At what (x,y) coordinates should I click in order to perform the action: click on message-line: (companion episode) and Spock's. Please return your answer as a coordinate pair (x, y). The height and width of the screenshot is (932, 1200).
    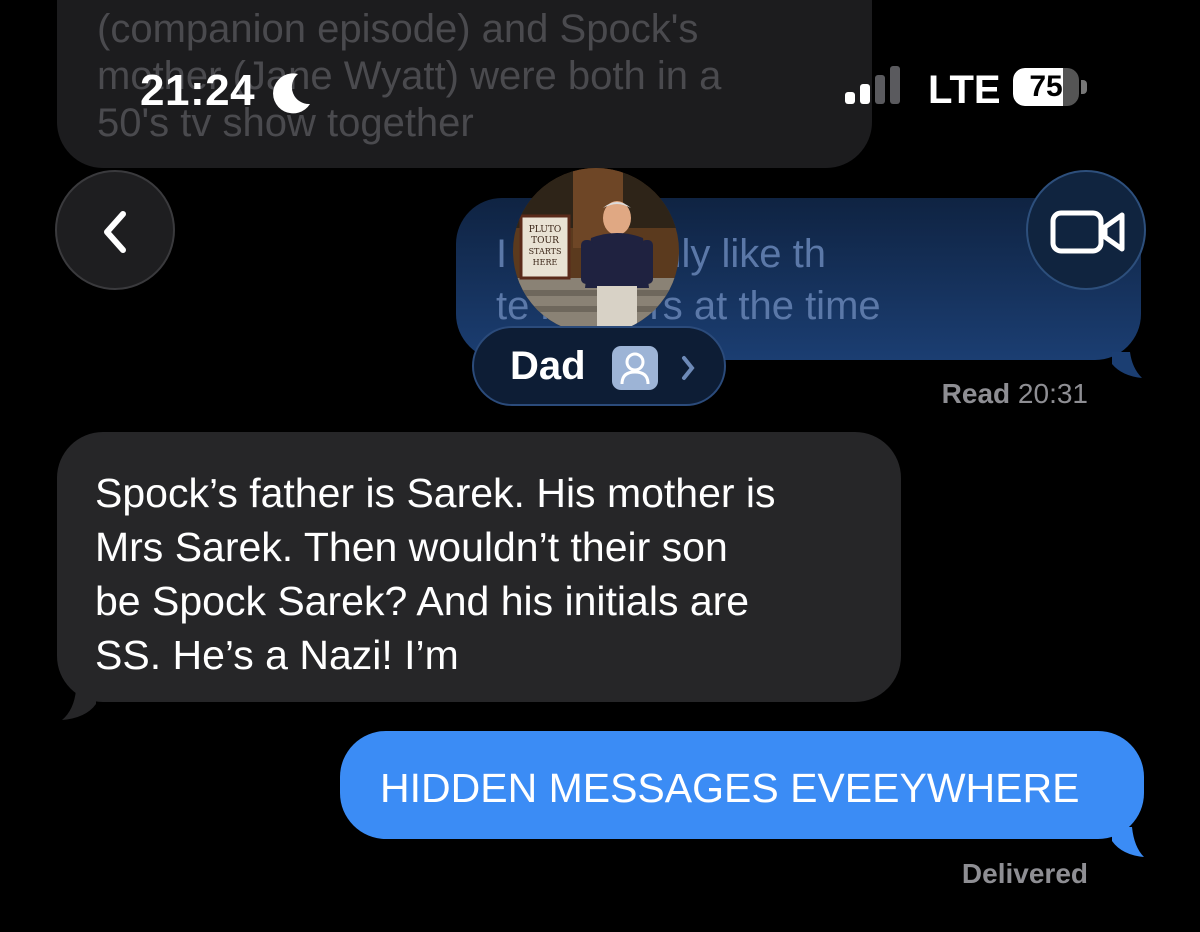
    Looking at the image, I should click on (398, 29).